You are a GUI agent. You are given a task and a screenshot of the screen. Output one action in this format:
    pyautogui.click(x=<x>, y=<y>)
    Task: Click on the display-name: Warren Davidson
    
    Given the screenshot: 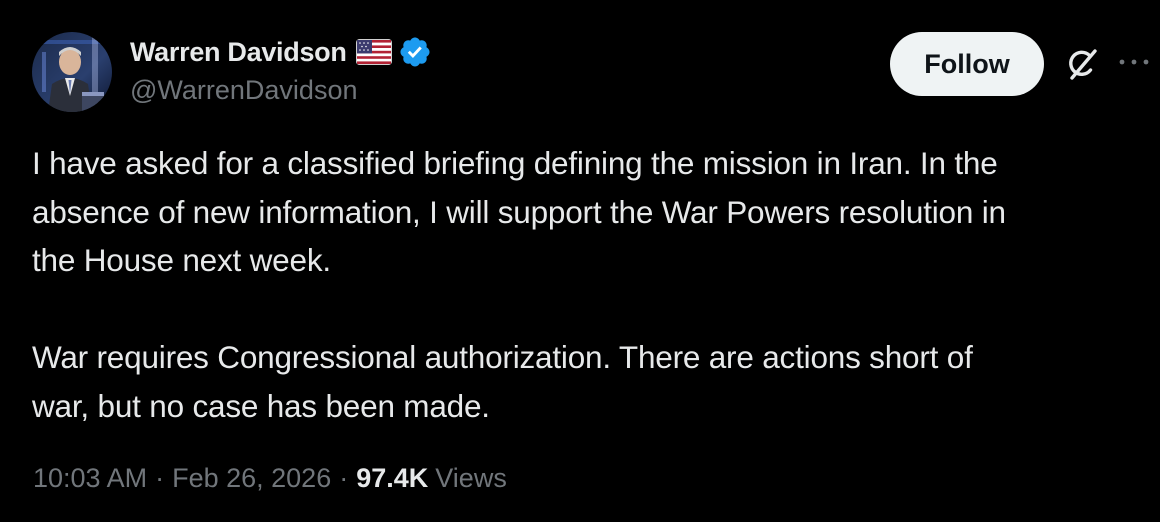 What is the action you would take?
    pyautogui.click(x=238, y=52)
    